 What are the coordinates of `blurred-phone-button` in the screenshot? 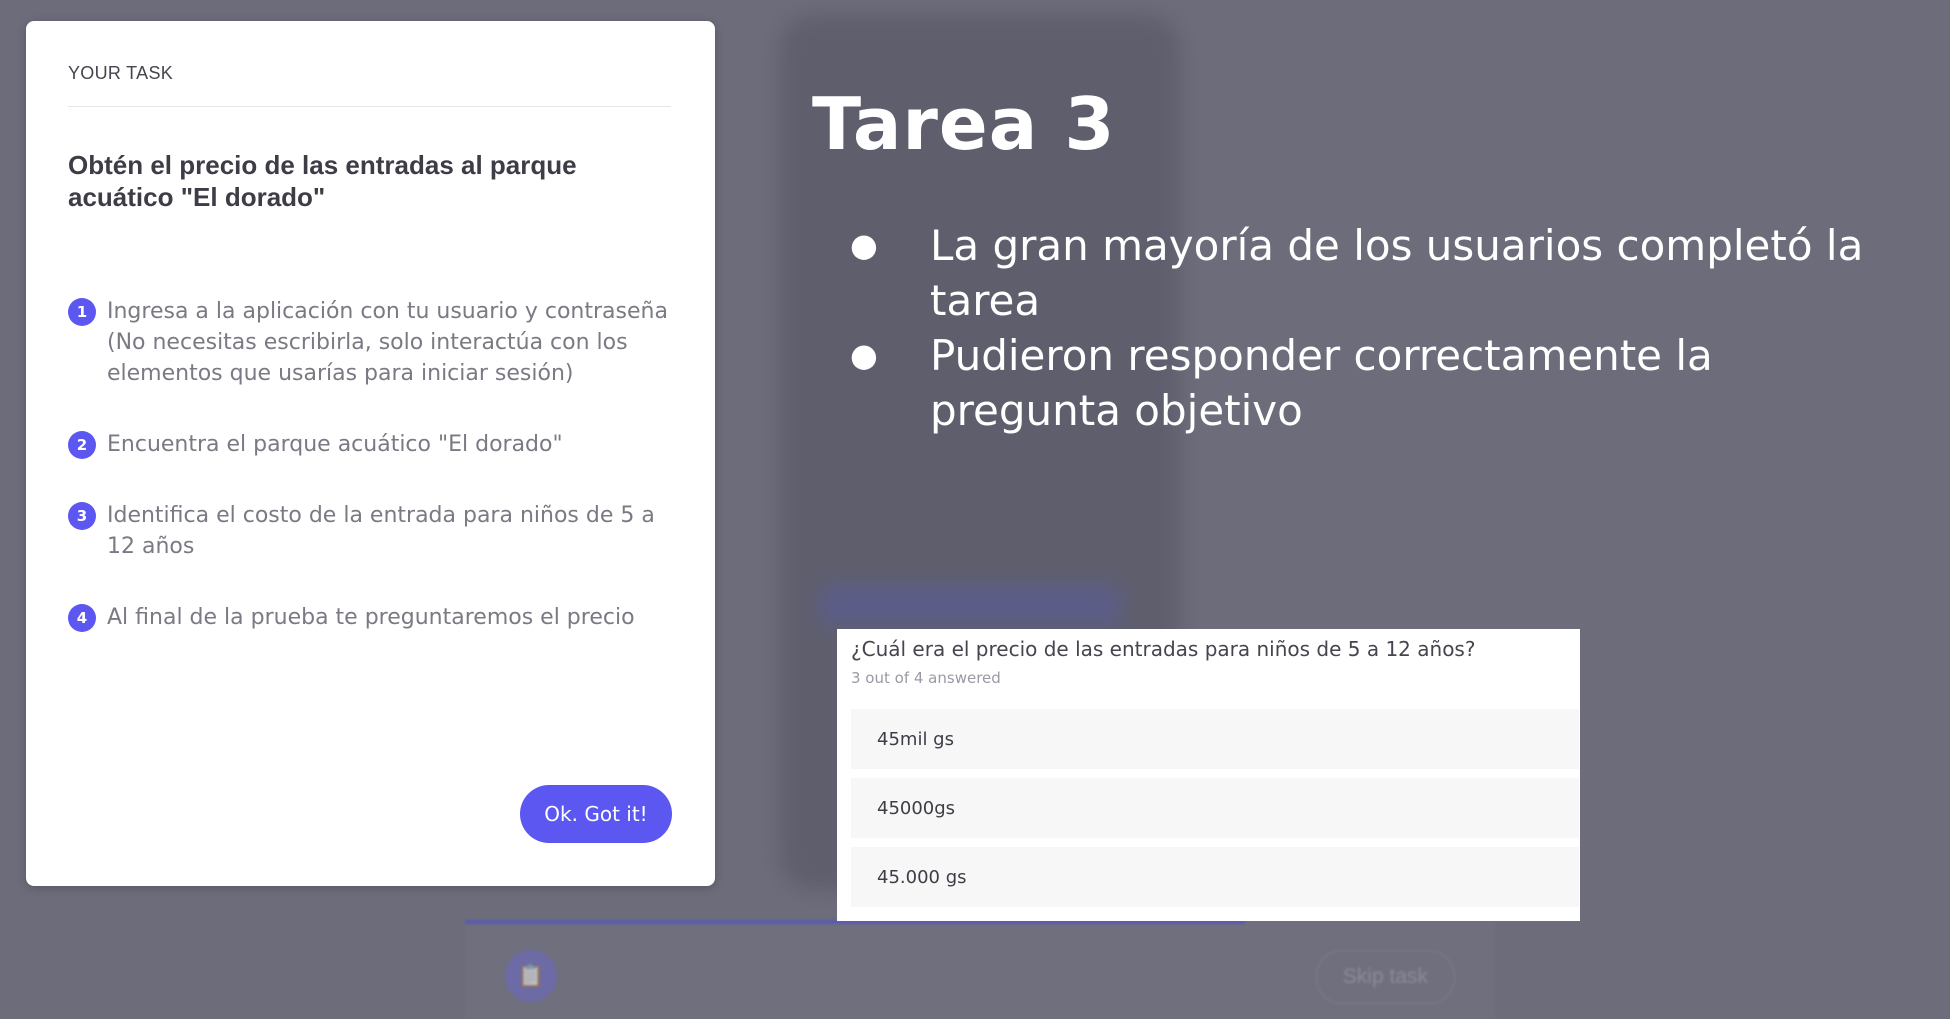 It's located at (970, 605).